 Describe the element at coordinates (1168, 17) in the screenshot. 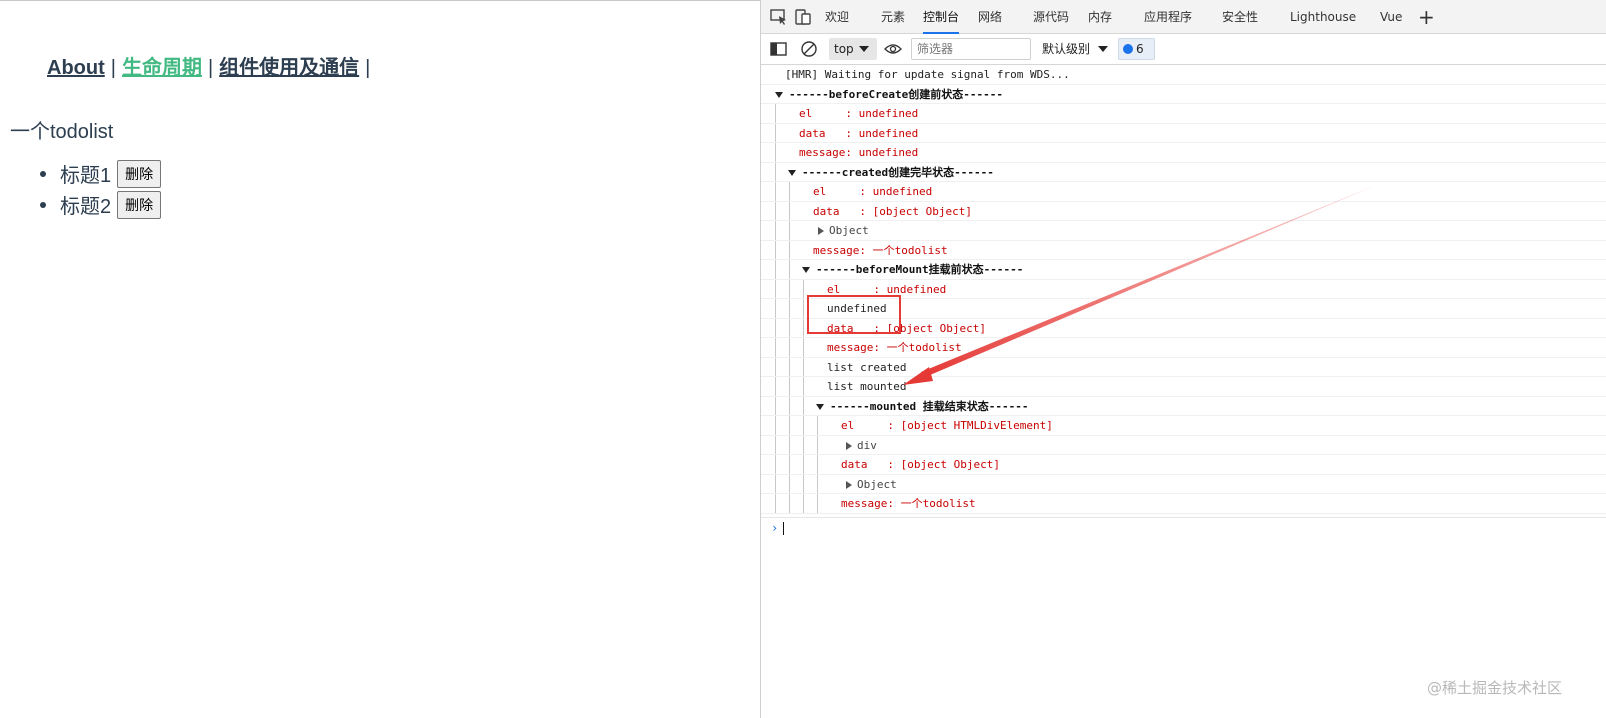

I see `tab-application: 应用程序` at that location.